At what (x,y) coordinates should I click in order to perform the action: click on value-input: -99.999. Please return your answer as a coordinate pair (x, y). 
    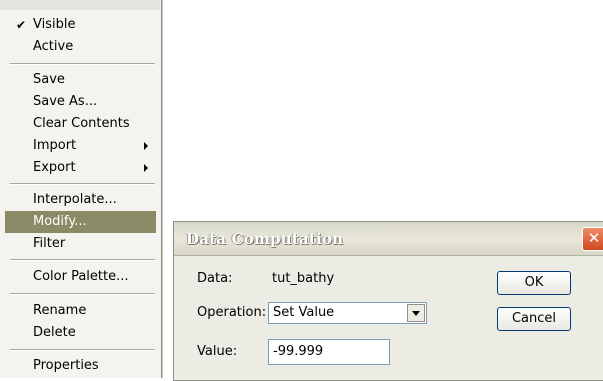
    Looking at the image, I should click on (329, 352).